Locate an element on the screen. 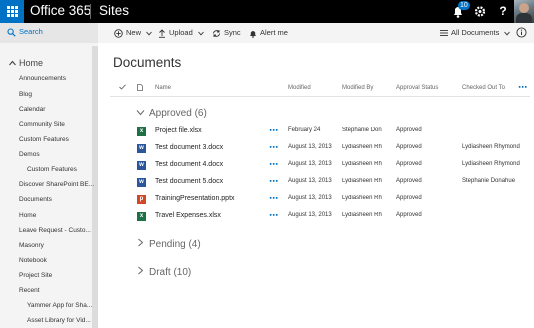 This screenshot has width=534, height=328. nav-item-project-site: Project Site is located at coordinates (35, 275).